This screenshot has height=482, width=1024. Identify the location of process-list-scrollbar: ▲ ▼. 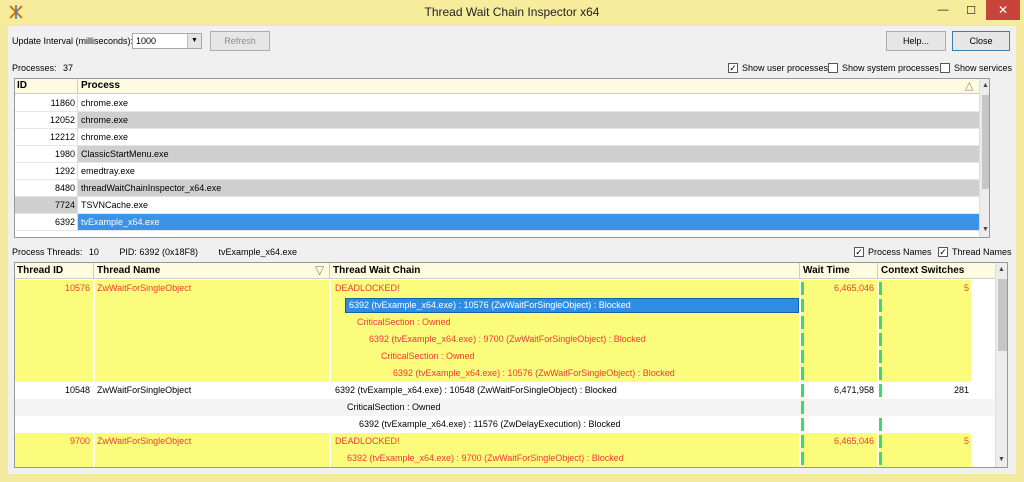
(984, 158).